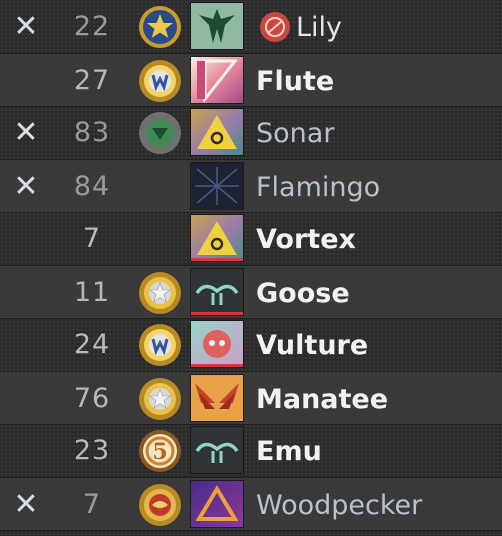 The width and height of the screenshot is (502, 536). What do you see at coordinates (251, 238) in the screenshot?
I see `player-row: 7 Vortex` at bounding box center [251, 238].